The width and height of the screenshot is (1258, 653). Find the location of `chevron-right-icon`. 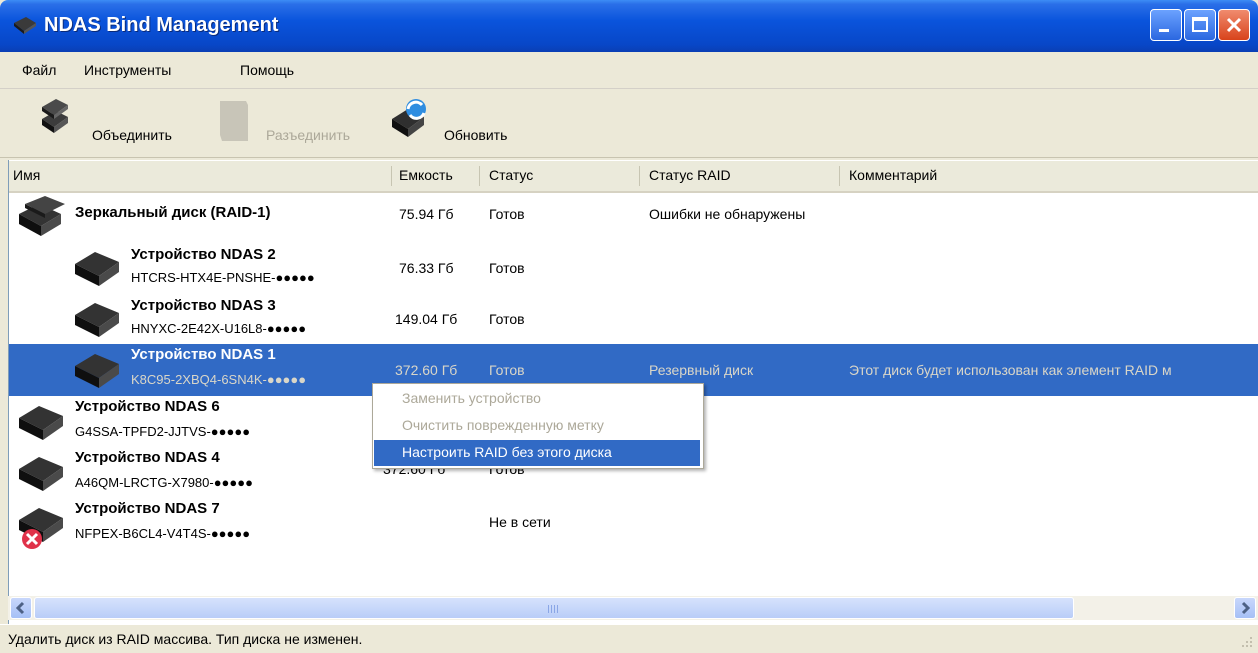

chevron-right-icon is located at coordinates (1246, 608).